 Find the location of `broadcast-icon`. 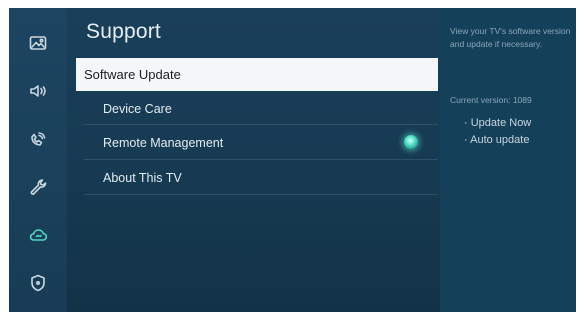

broadcast-icon is located at coordinates (38, 139).